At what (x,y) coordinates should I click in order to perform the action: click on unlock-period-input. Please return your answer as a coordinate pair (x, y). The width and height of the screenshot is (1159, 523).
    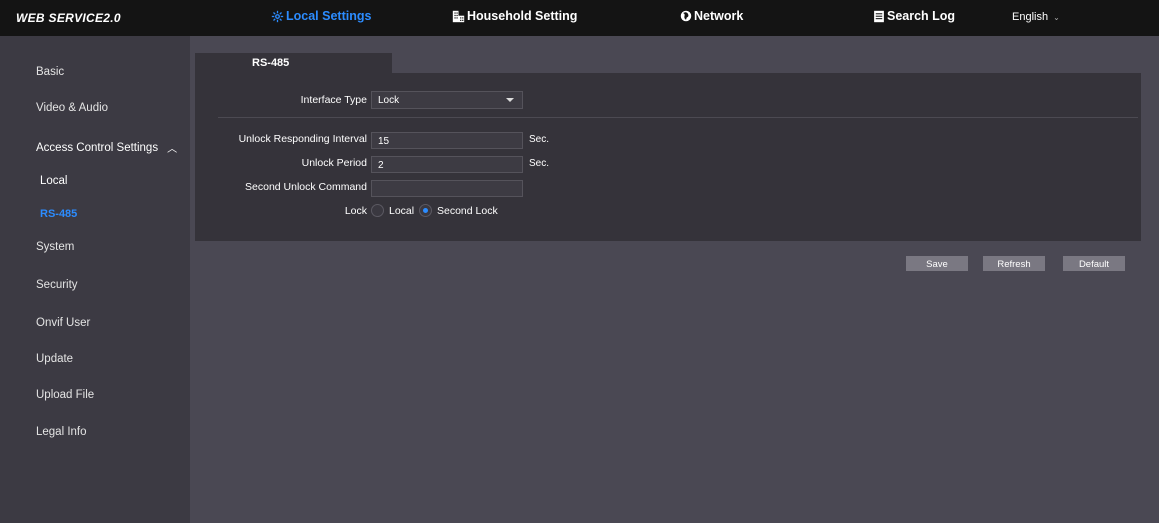
    Looking at the image, I should click on (447, 164).